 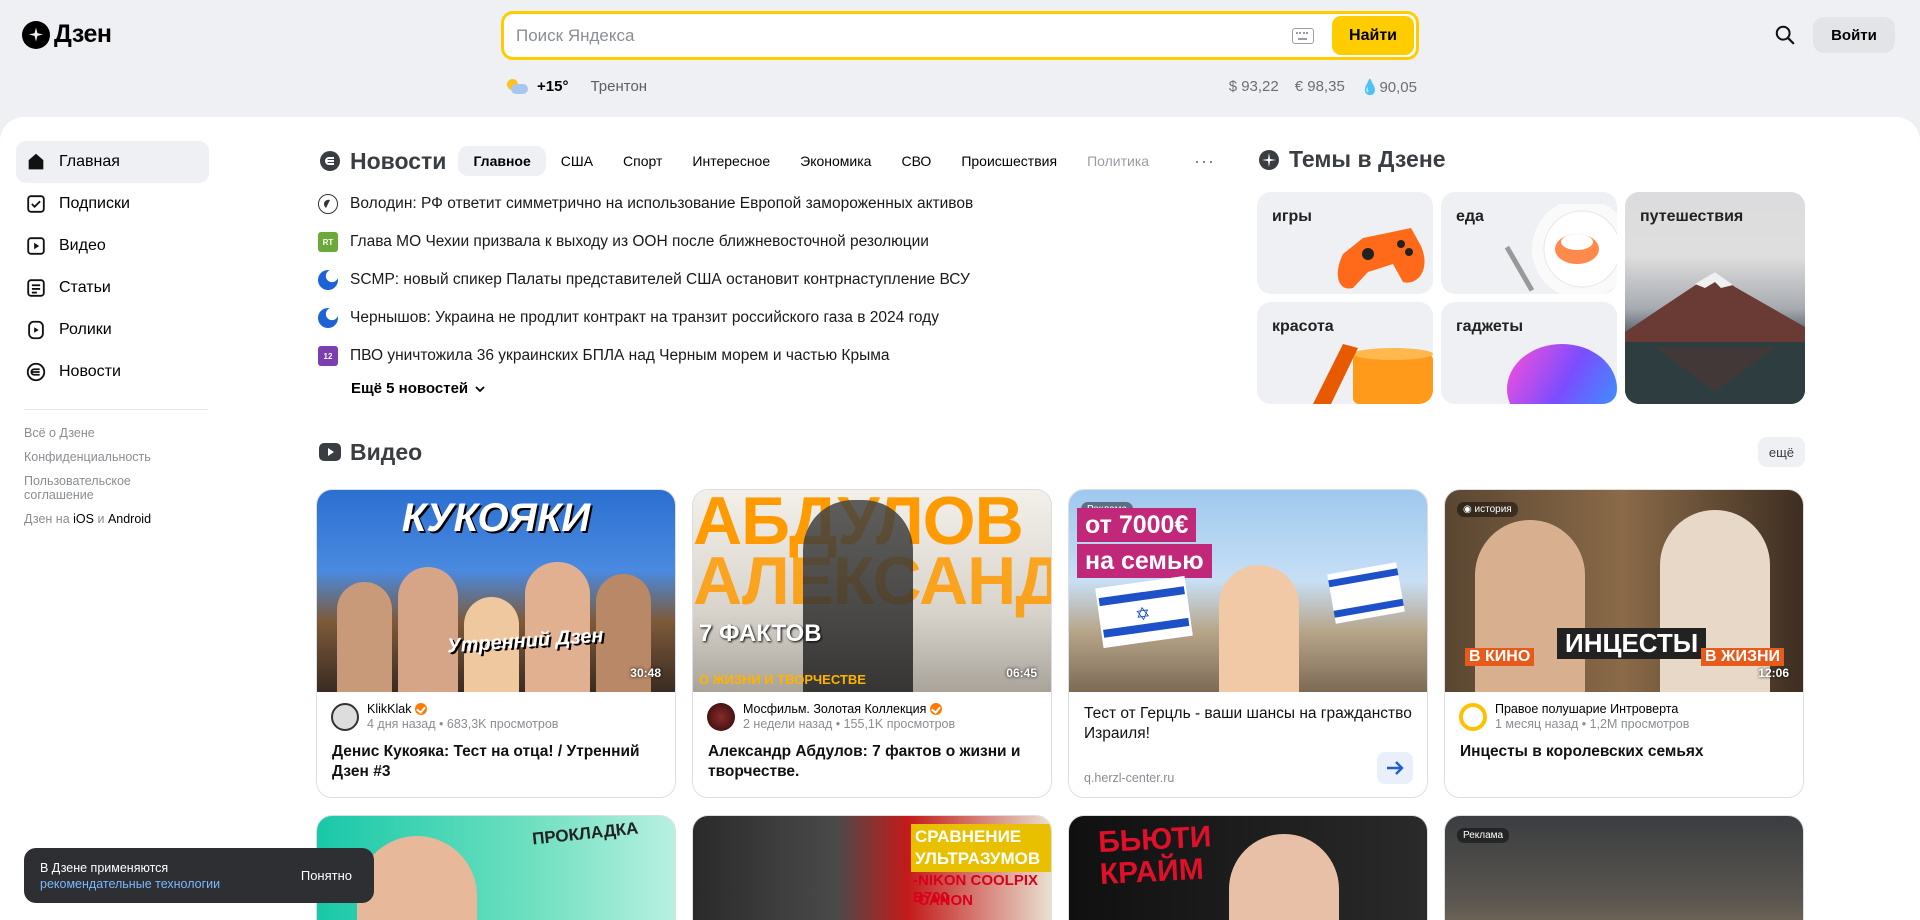 I want to click on channel-name: Мосфильм. Золотая Коллекция, so click(x=849, y=709).